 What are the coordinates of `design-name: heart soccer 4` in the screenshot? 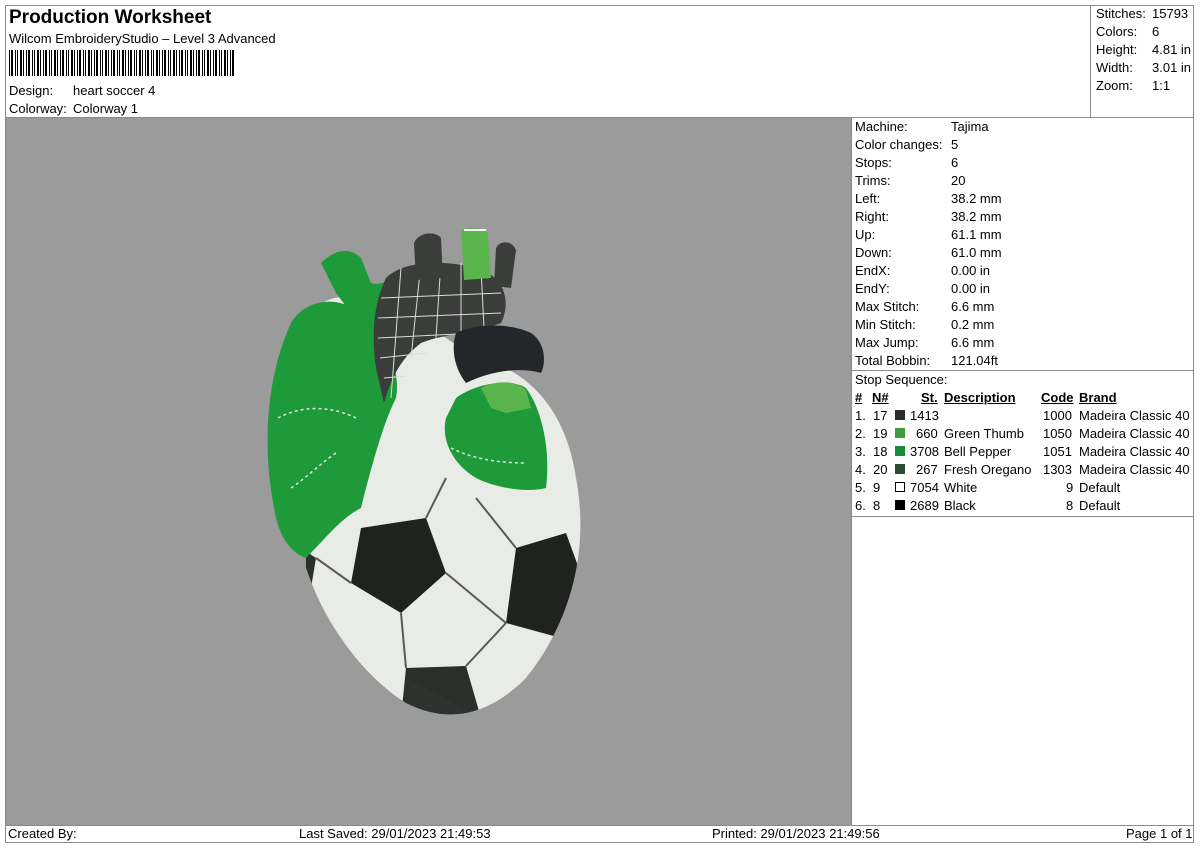 It's located at (114, 90).